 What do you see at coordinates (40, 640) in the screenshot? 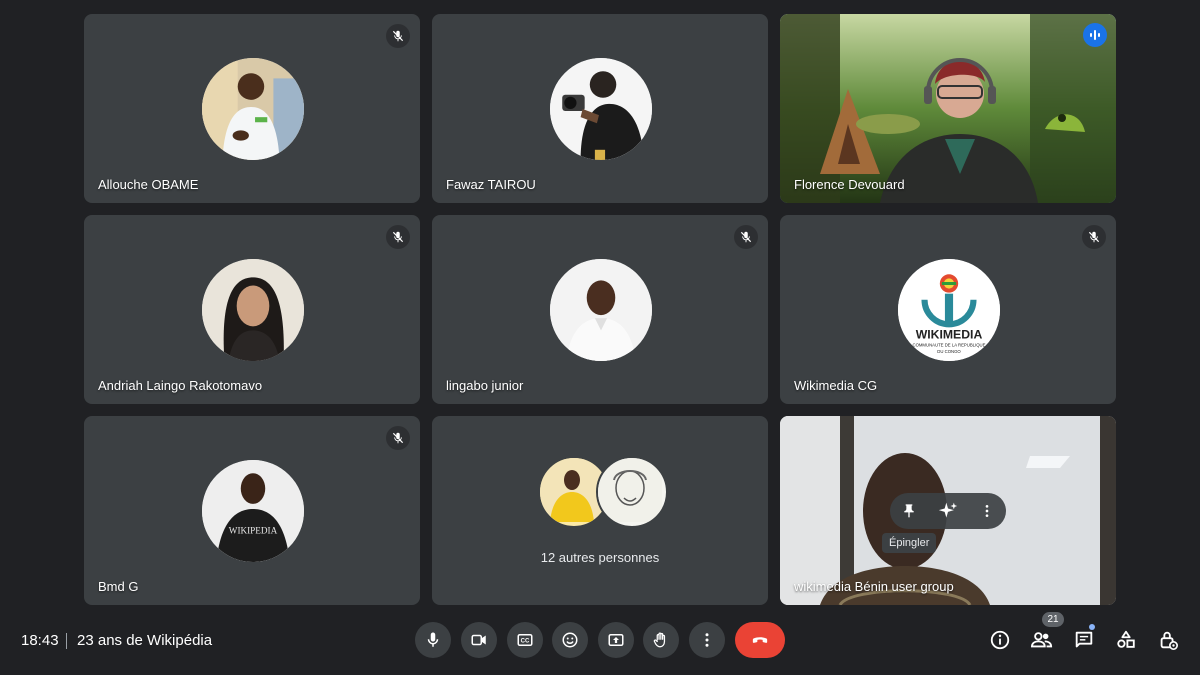
I see `clock: 18:43` at bounding box center [40, 640].